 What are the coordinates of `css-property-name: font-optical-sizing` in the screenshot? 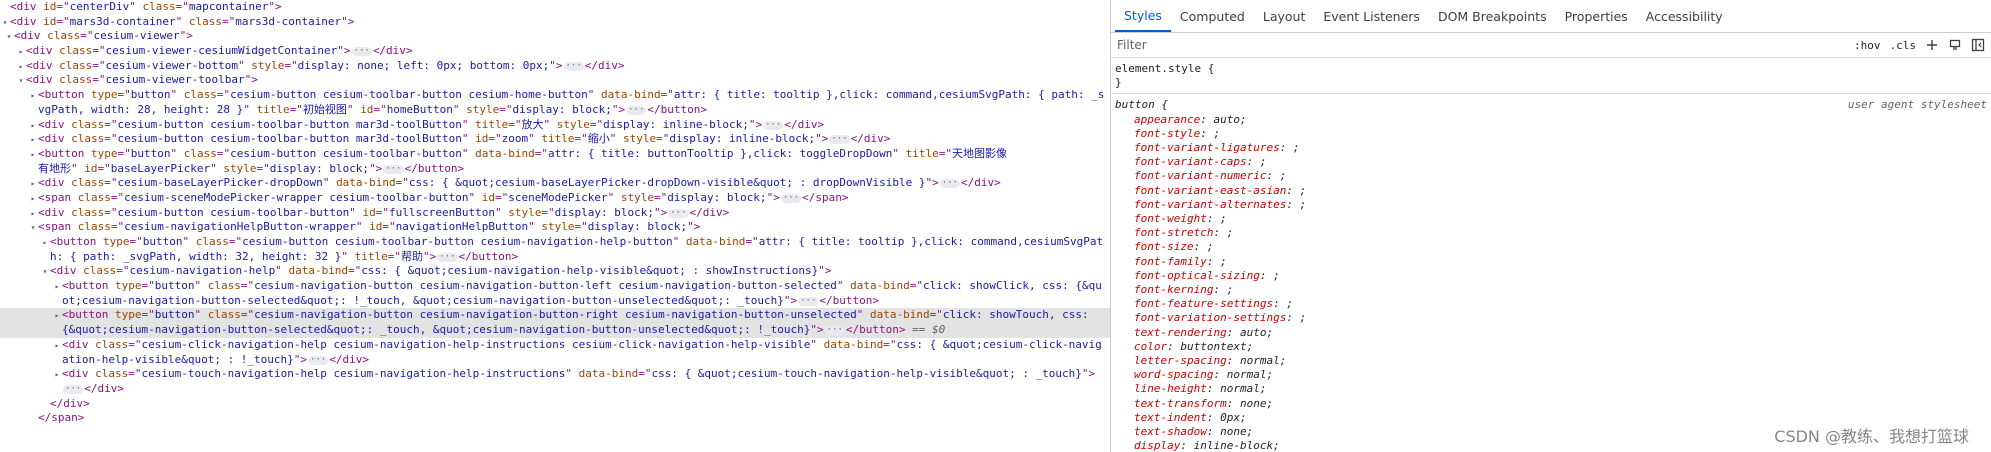 It's located at (1197, 275).